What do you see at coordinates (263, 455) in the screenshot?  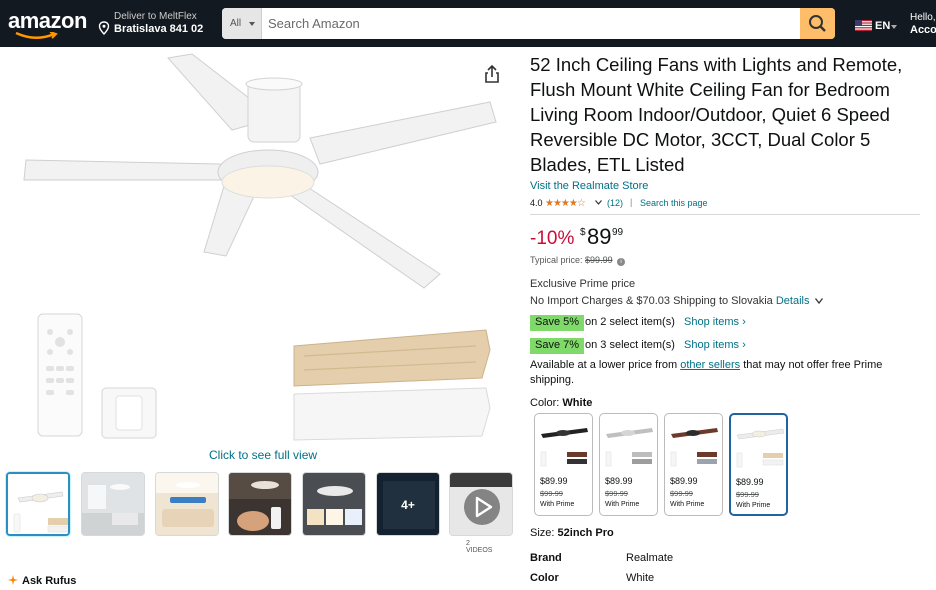 I see `see-full-view-link: Click to see full view` at bounding box center [263, 455].